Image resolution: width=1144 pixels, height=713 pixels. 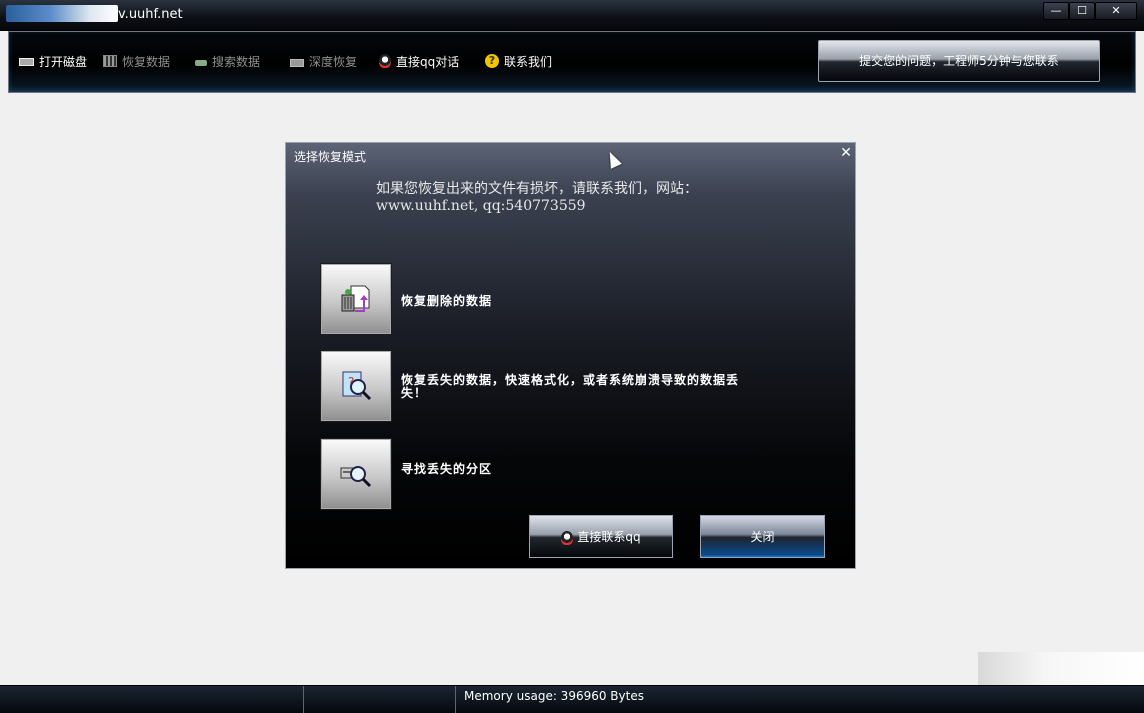 I want to click on title-bar: v.uuhf.net — ☐ ✕, so click(x=572, y=15).